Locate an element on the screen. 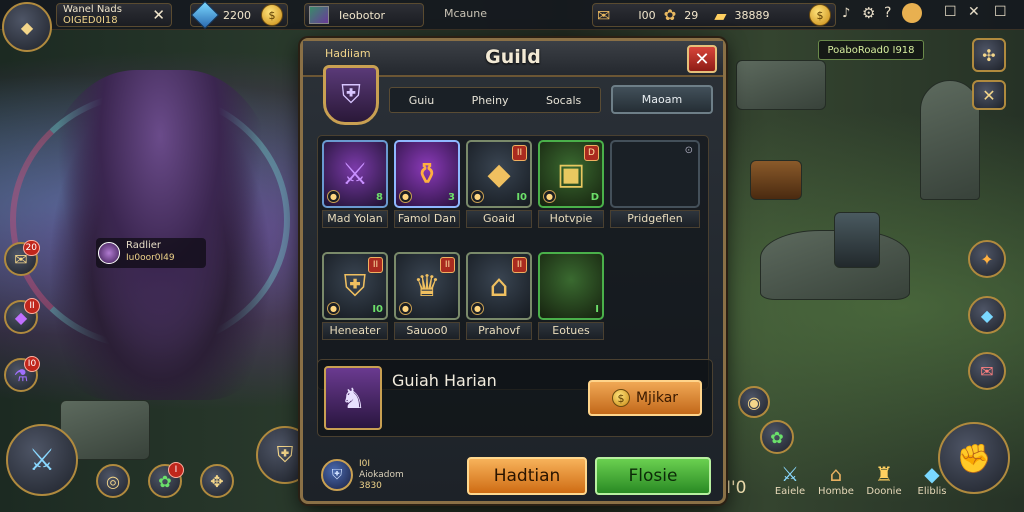  slot-frame: ⚱ ● 3 is located at coordinates (427, 174).